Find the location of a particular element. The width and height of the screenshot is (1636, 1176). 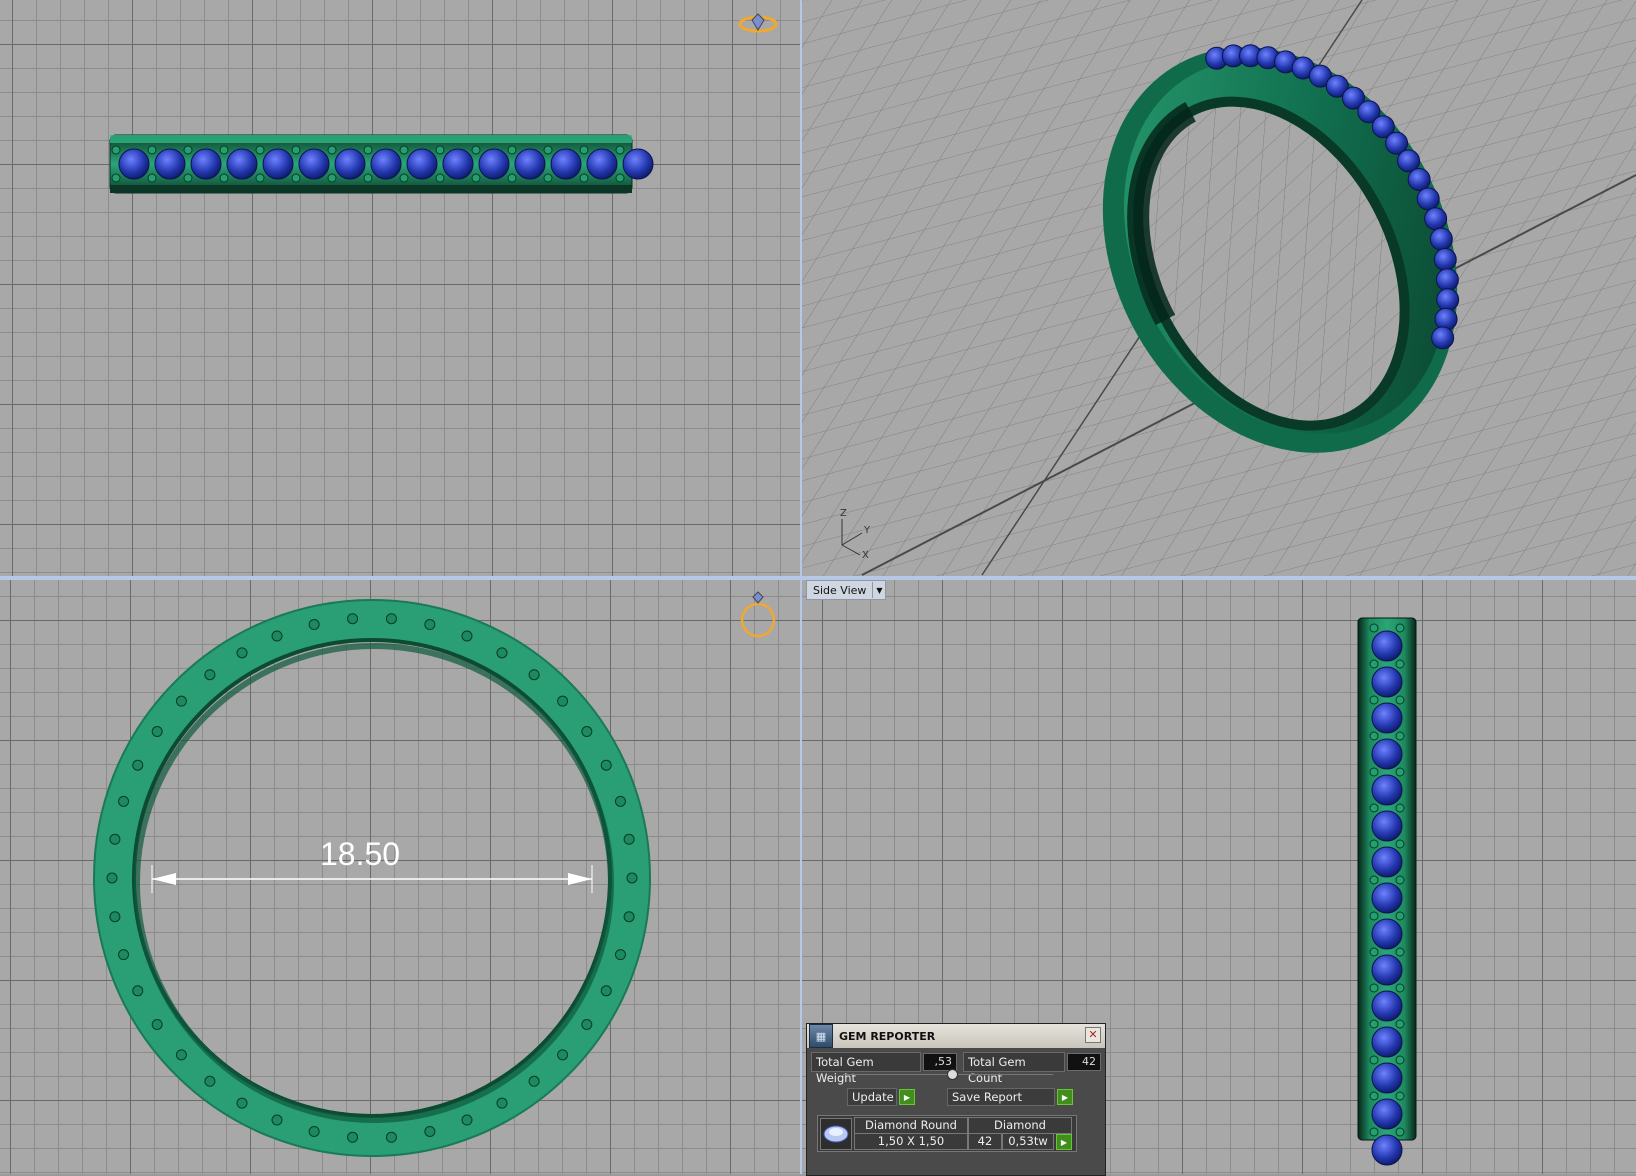

axis-x-label: X is located at coordinates (865, 555).